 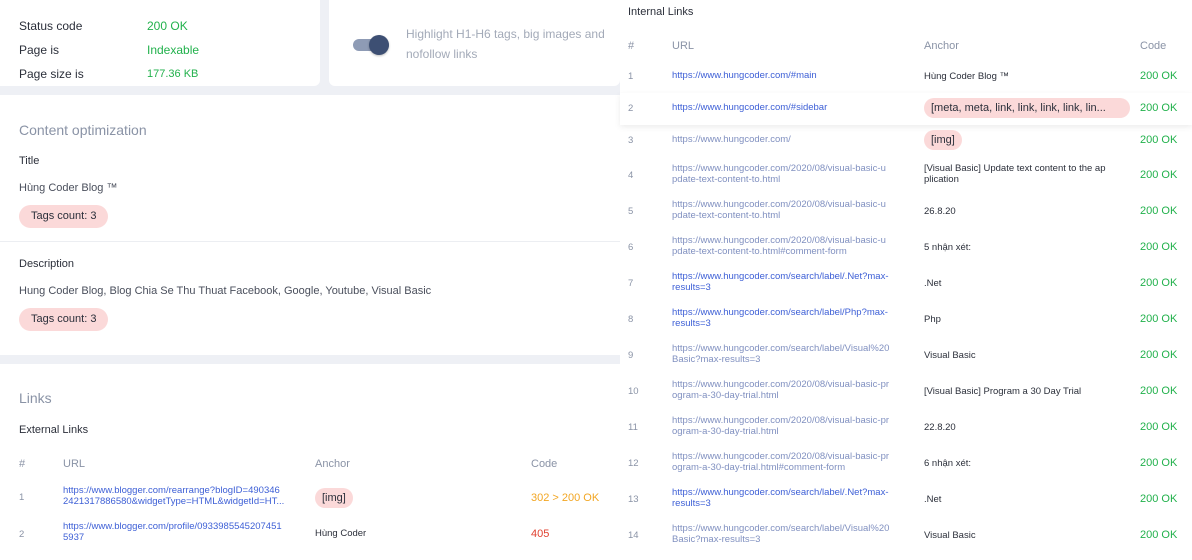 What do you see at coordinates (54, 430) in the screenshot?
I see `external-links-heading: External Links` at bounding box center [54, 430].